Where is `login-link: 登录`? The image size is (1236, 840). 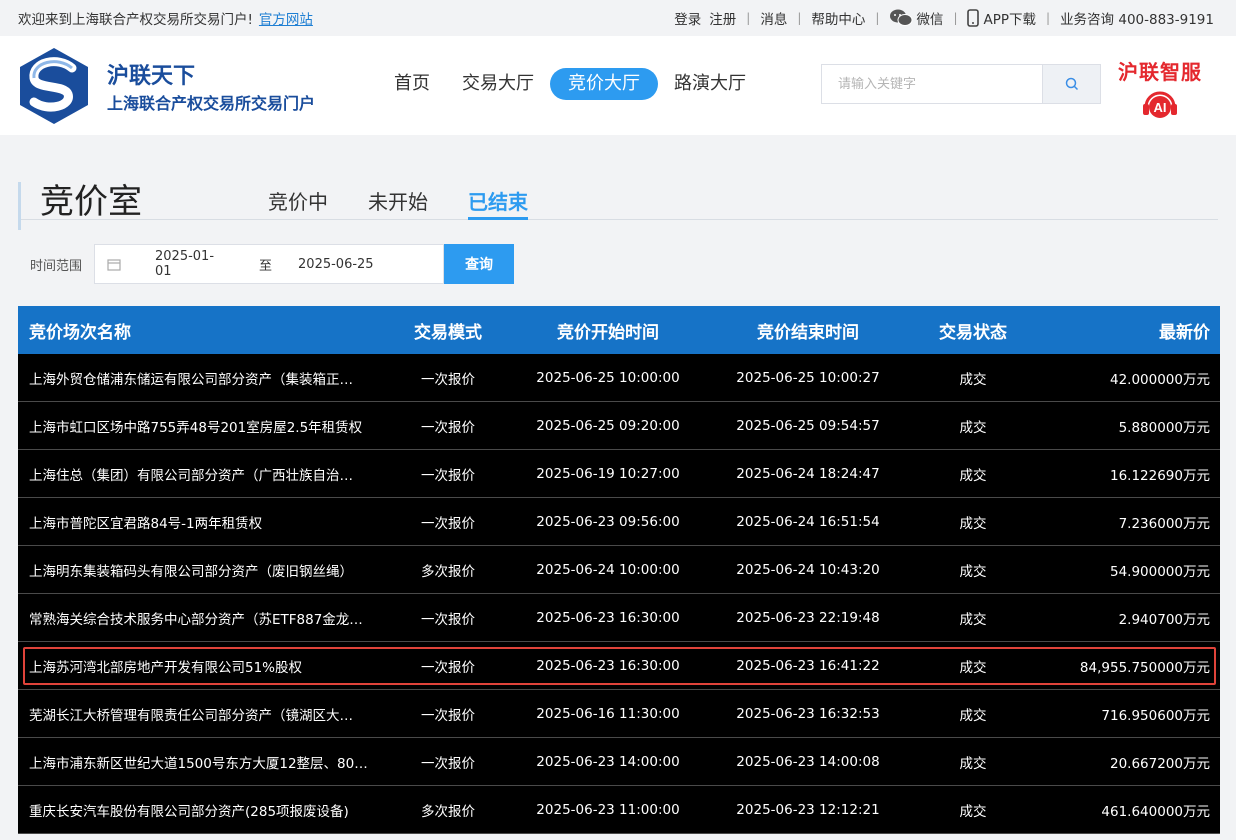 login-link: 登录 is located at coordinates (687, 18).